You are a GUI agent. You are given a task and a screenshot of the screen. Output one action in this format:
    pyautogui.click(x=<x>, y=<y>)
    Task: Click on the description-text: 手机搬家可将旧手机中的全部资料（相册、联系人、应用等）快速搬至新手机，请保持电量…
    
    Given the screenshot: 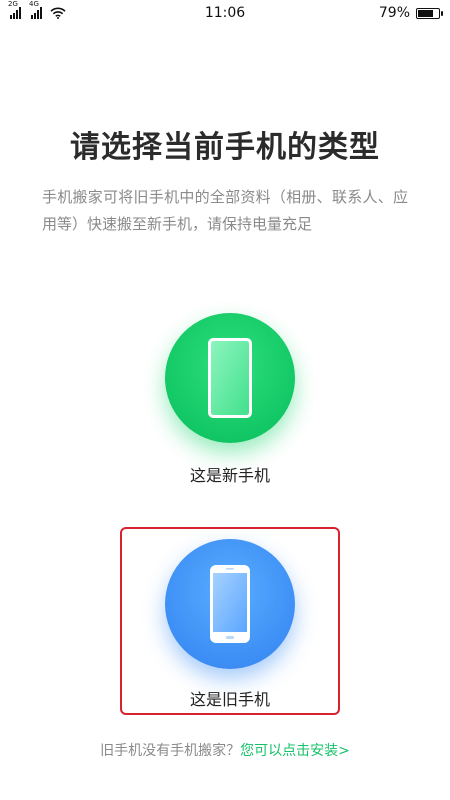 What is the action you would take?
    pyautogui.click(x=225, y=210)
    